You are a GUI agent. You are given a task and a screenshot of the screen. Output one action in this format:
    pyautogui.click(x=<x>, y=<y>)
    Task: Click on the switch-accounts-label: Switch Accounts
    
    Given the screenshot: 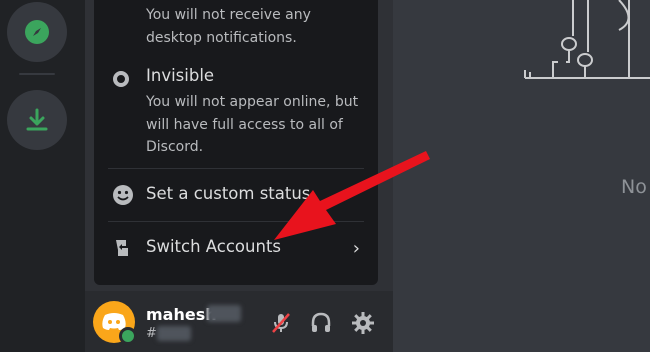 What is the action you would take?
    pyautogui.click(x=214, y=246)
    